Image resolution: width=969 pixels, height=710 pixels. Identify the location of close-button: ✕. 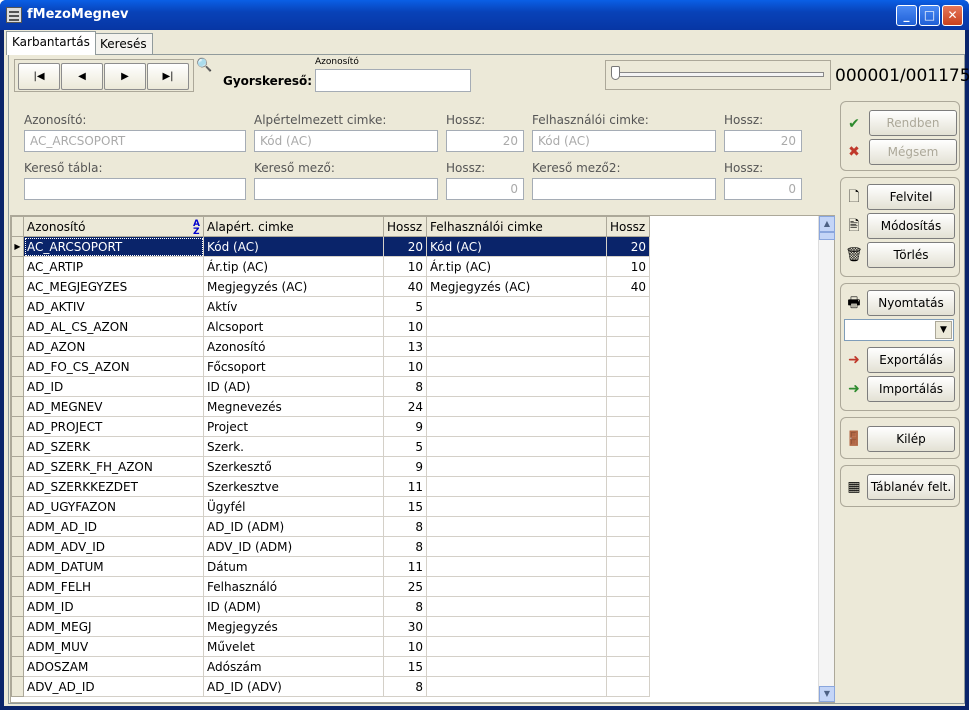
(952, 15).